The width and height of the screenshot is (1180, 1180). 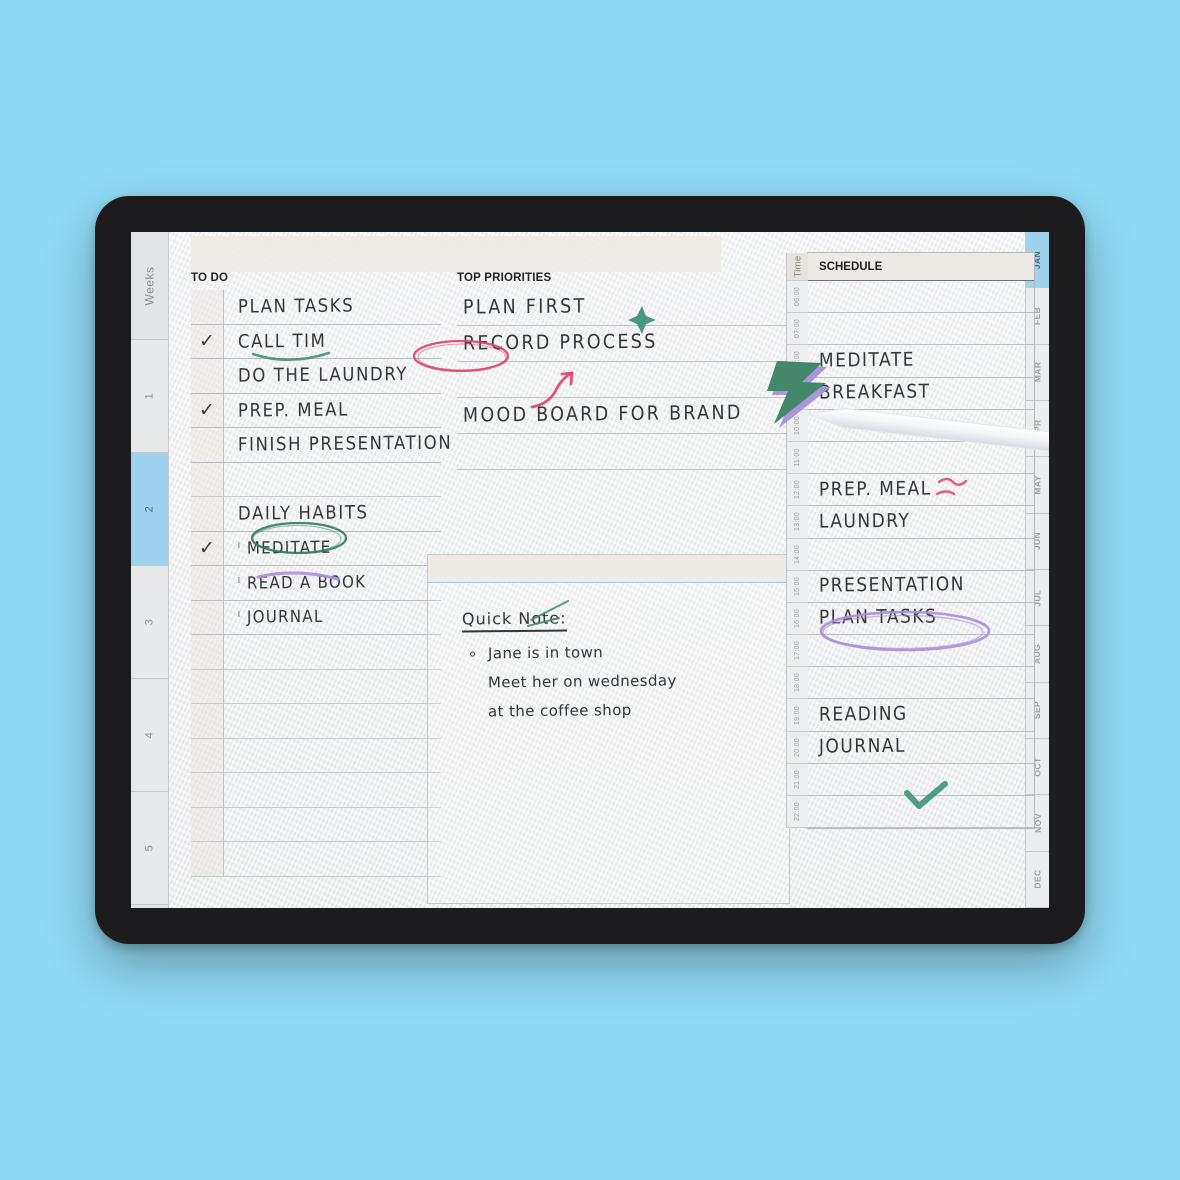 I want to click on todo-row: ˡ JOURNAL, so click(x=316, y=617).